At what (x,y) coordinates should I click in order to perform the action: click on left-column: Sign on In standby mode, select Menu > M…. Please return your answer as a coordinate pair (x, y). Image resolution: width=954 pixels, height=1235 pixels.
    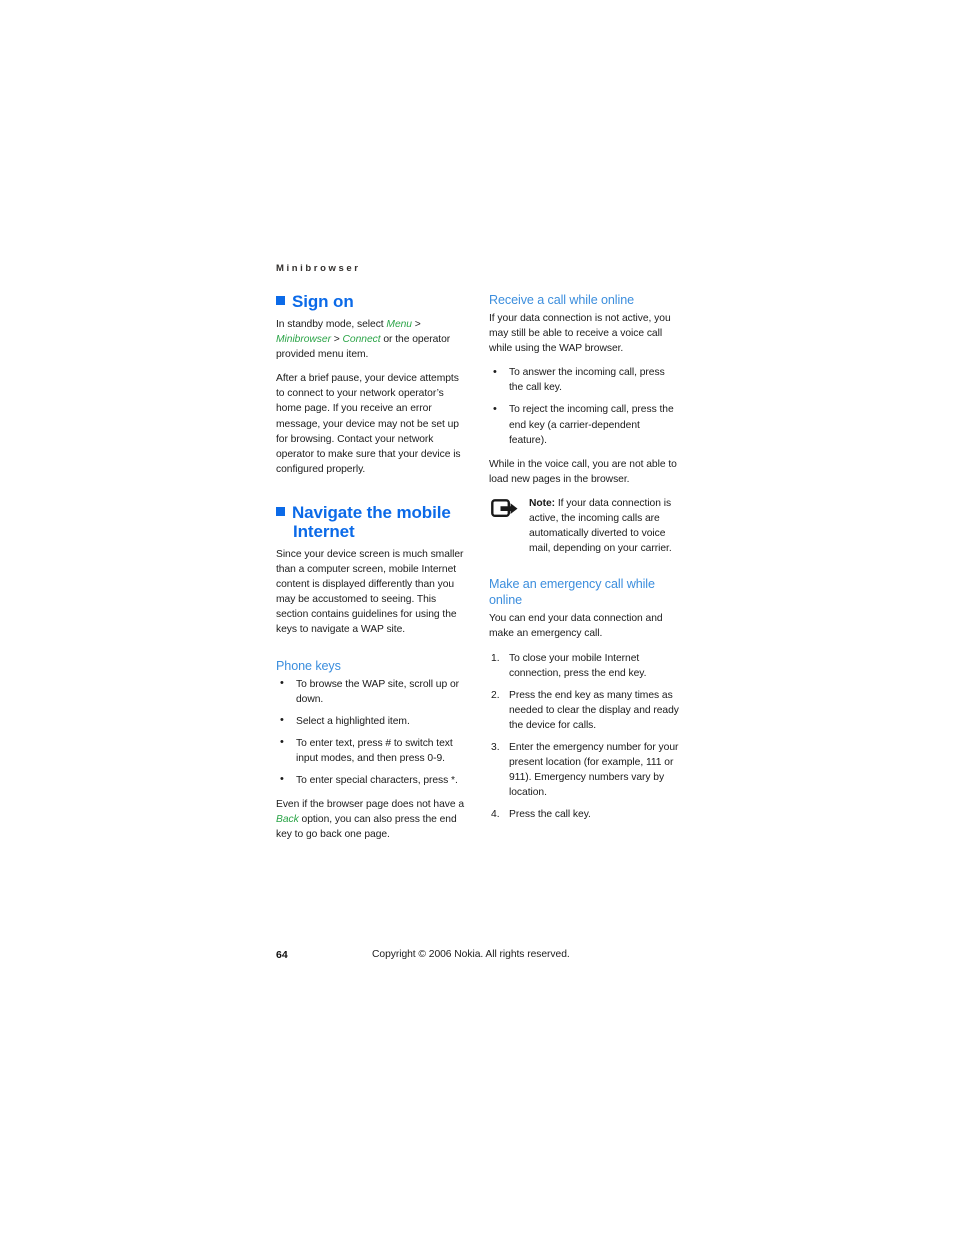
    Looking at the image, I should click on (371, 567).